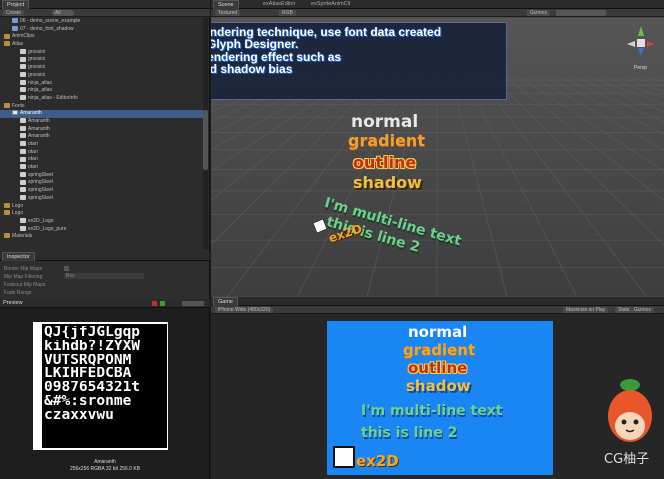 The image size is (664, 479). I want to click on scene-toolbar: Textured RGB Gizmos, so click(437, 13).